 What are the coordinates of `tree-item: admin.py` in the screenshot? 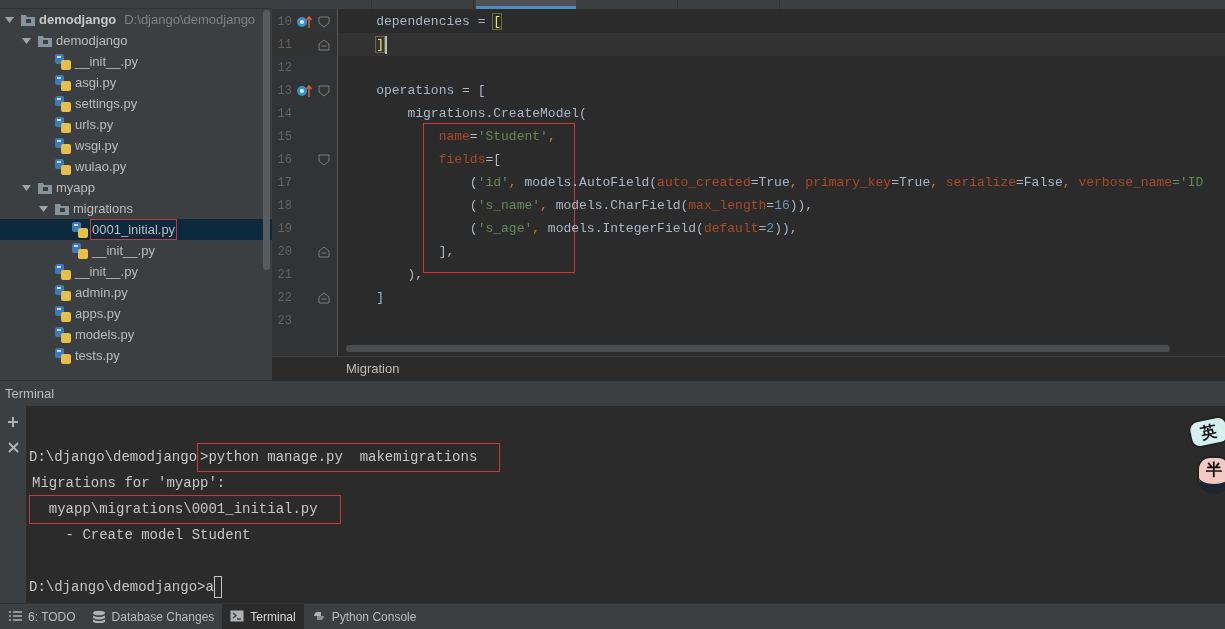 It's located at (136, 292).